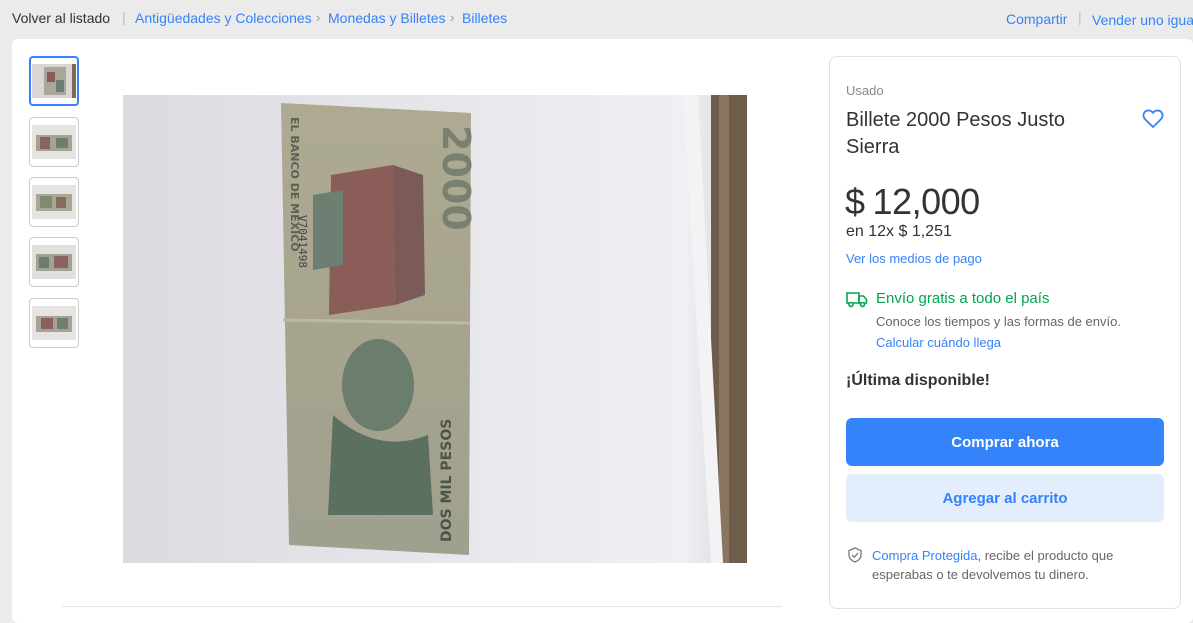 The image size is (1193, 623). What do you see at coordinates (925, 555) in the screenshot?
I see `protected-purchase-link: Compra Protegida` at bounding box center [925, 555].